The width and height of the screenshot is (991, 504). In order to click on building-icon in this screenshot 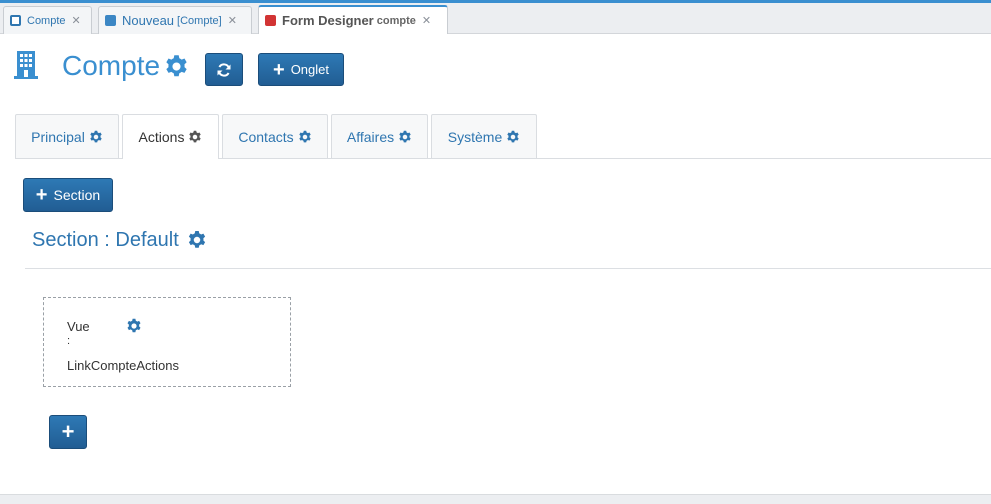, I will do `click(26, 65)`.